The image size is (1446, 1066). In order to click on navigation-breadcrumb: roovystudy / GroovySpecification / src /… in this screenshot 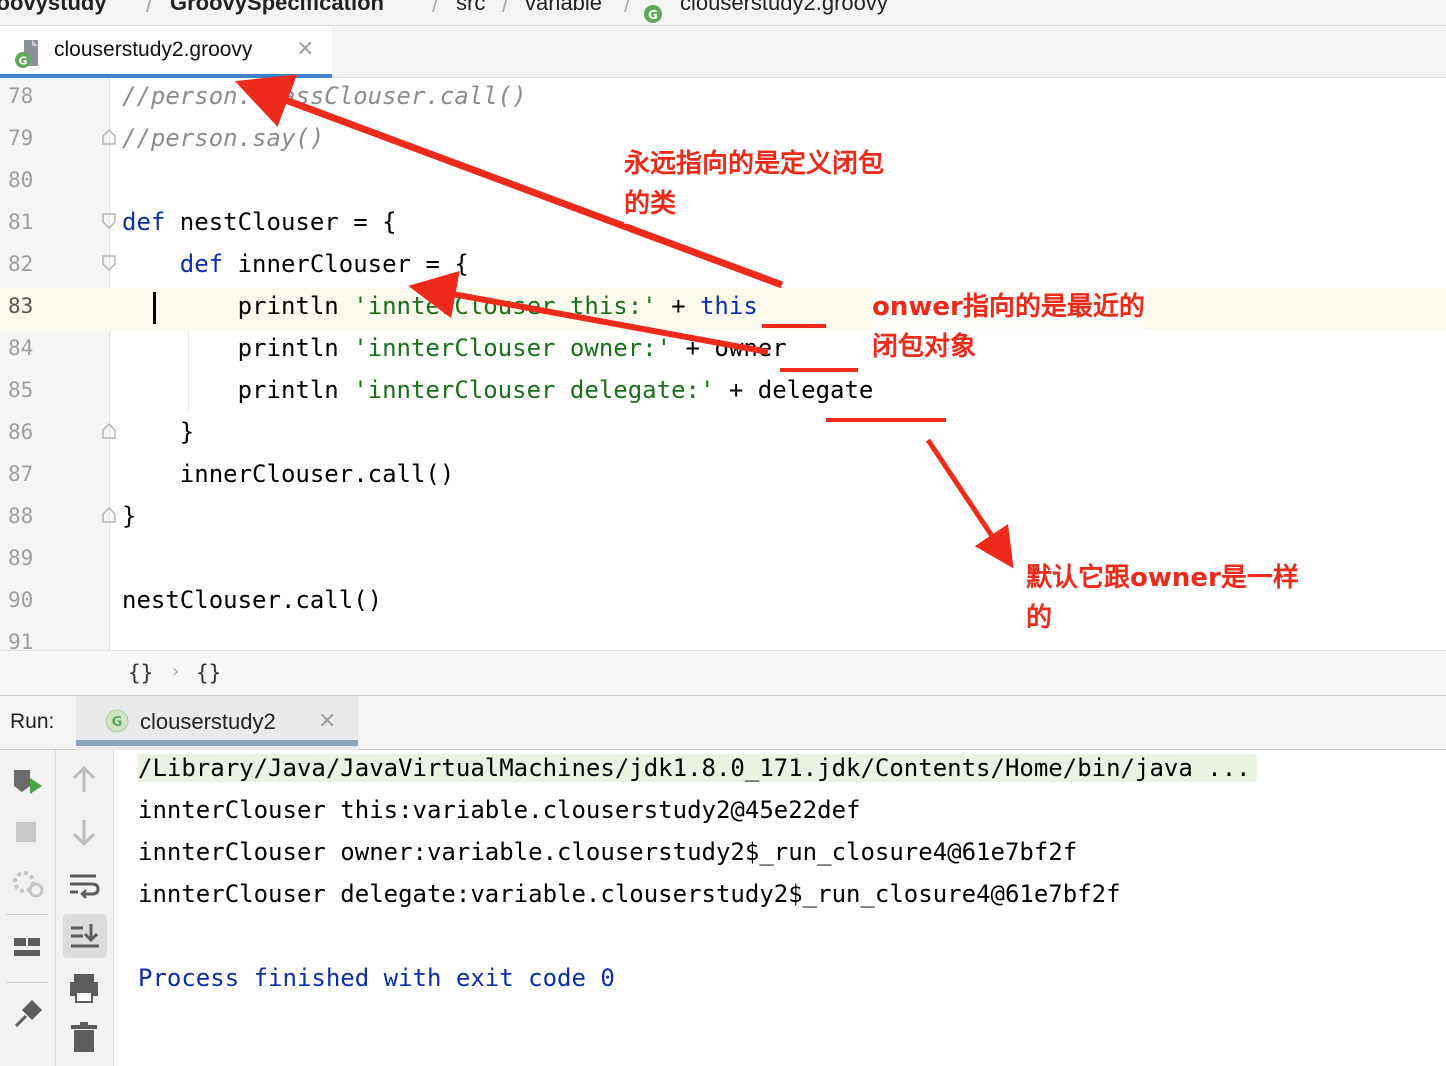, I will do `click(723, 13)`.